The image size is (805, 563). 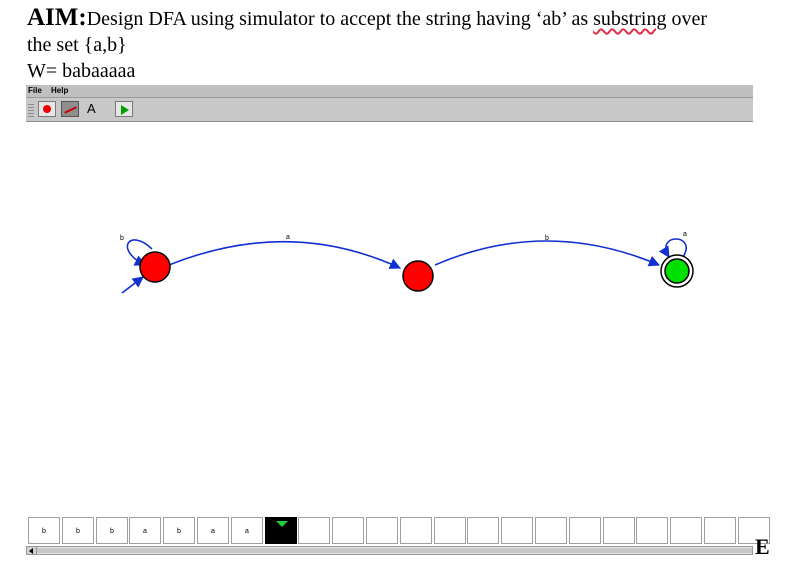 I want to click on transition-q0-q1, so click(x=285, y=254).